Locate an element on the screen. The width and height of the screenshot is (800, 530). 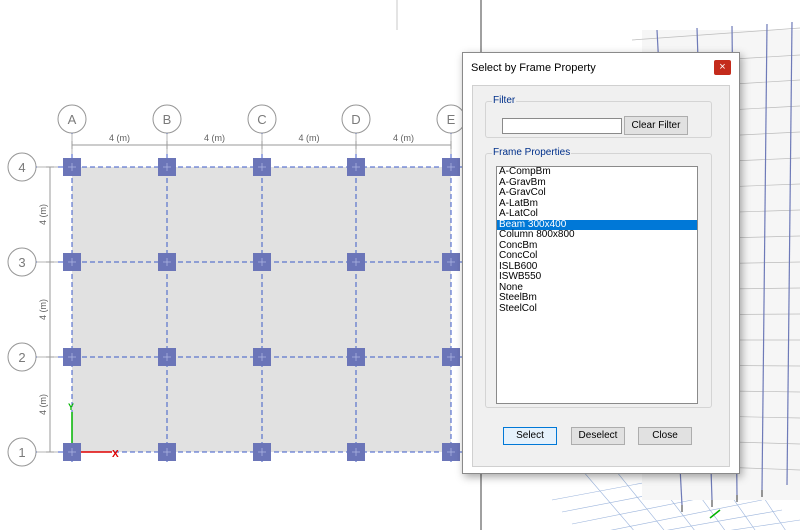
dialog-title: Select by Frame Property is located at coordinates (533, 68).